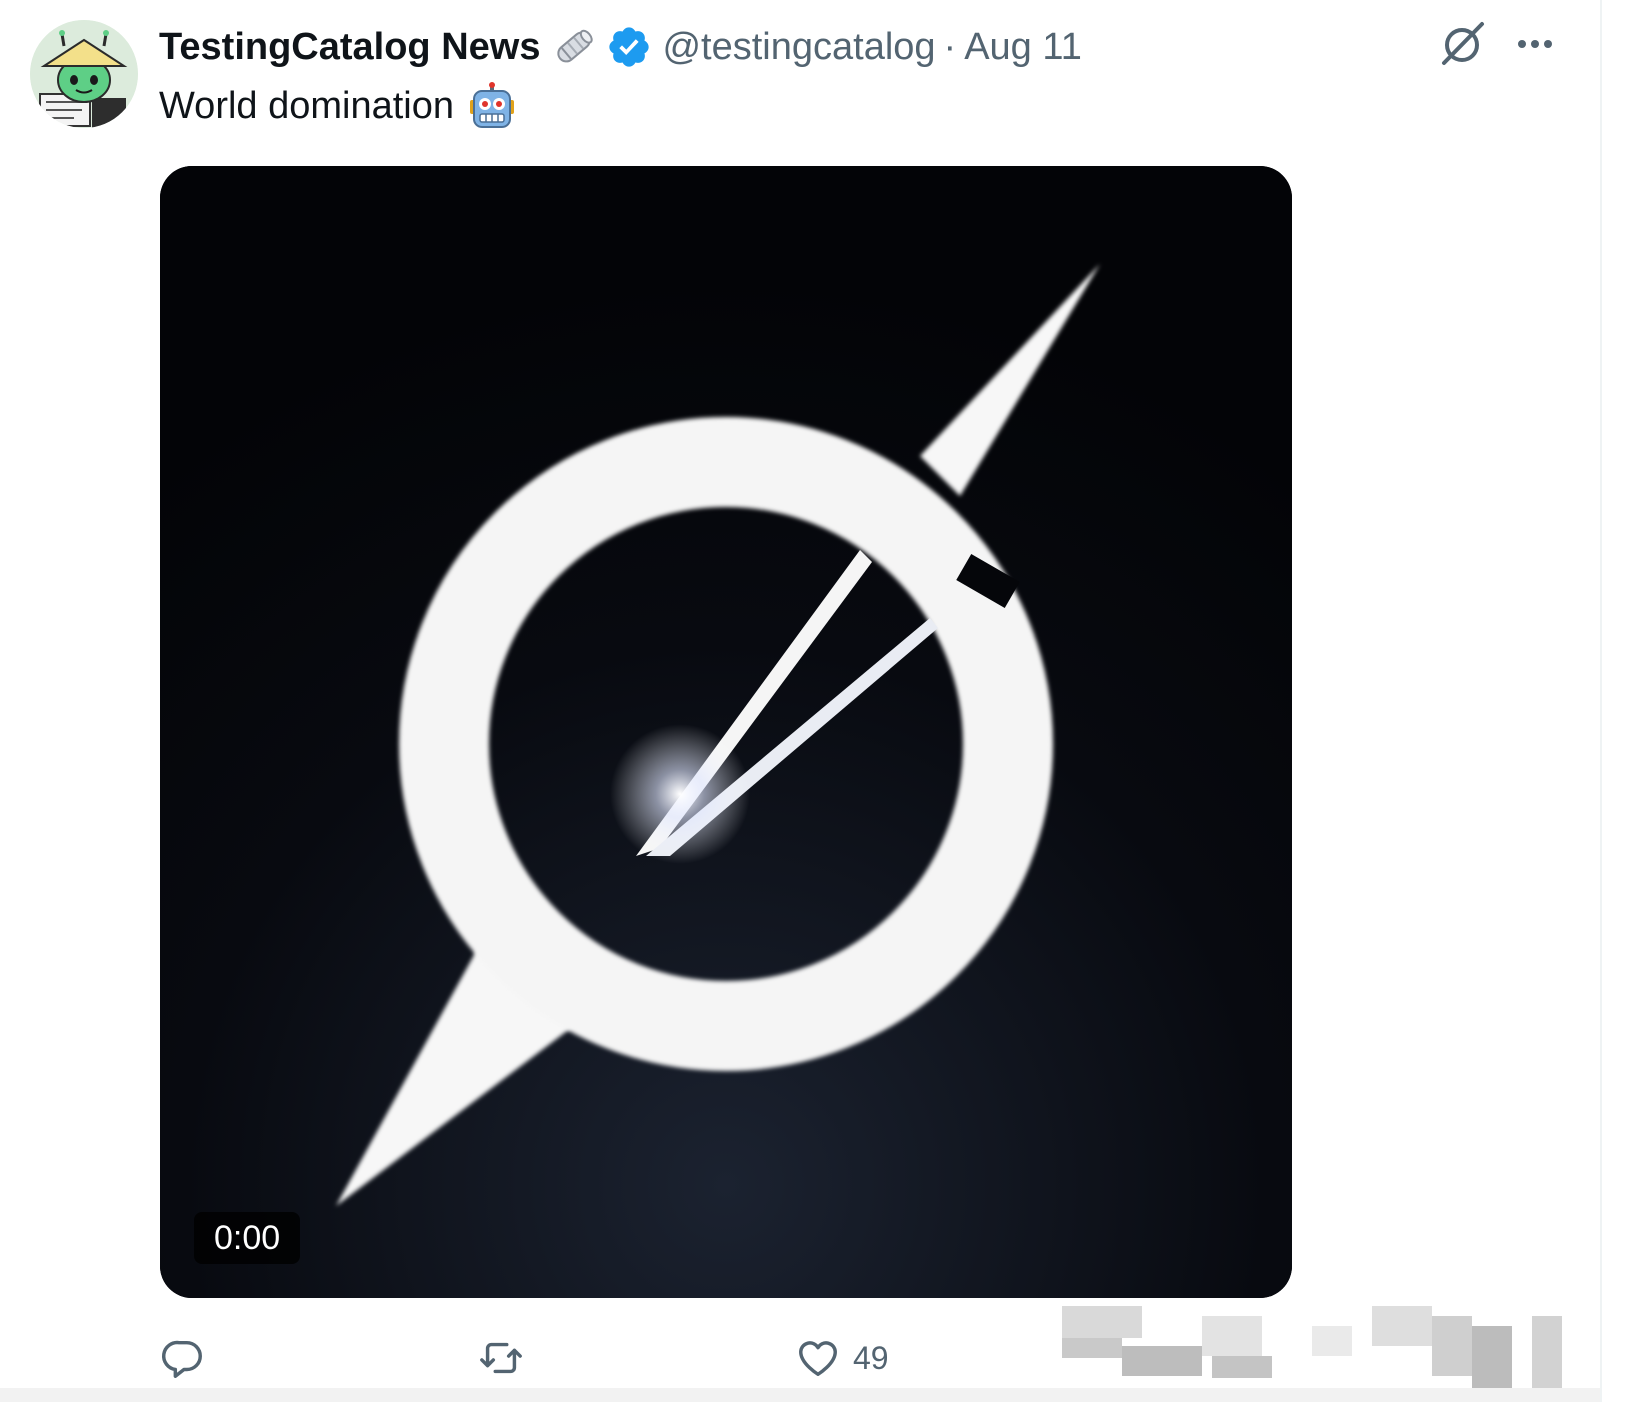 This screenshot has width=1632, height=1402. What do you see at coordinates (349, 47) in the screenshot?
I see `author-display-name: TestingCatalog News` at bounding box center [349, 47].